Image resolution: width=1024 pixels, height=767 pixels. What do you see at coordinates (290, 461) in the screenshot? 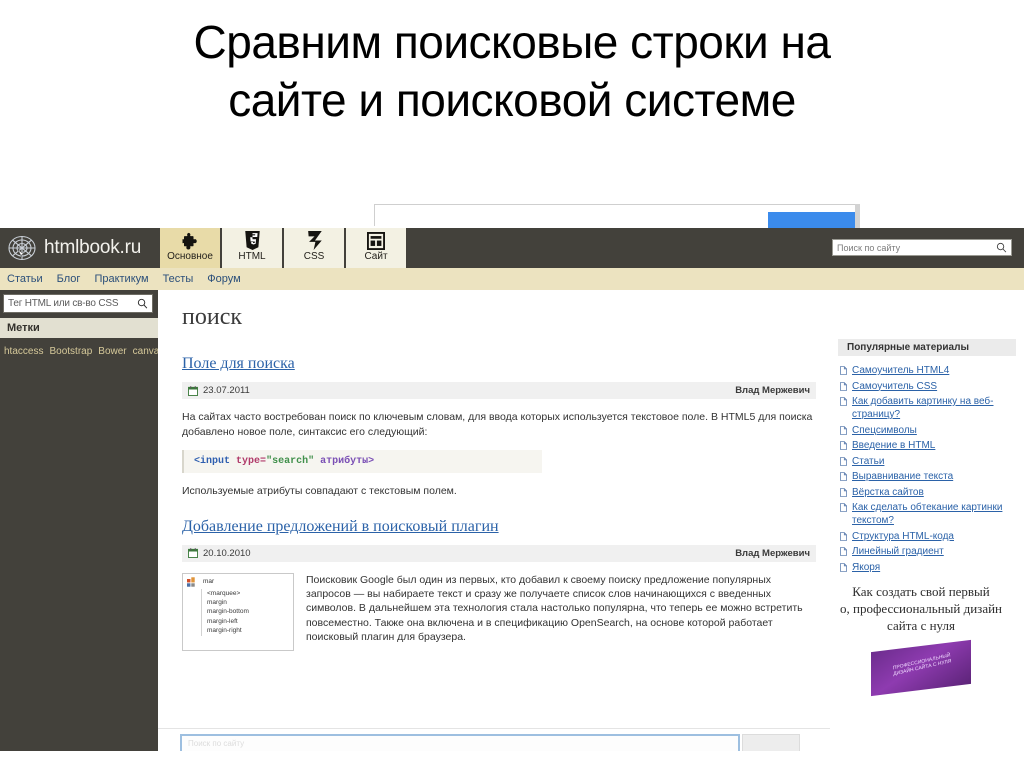
I see `code-value: "search"` at bounding box center [290, 461].